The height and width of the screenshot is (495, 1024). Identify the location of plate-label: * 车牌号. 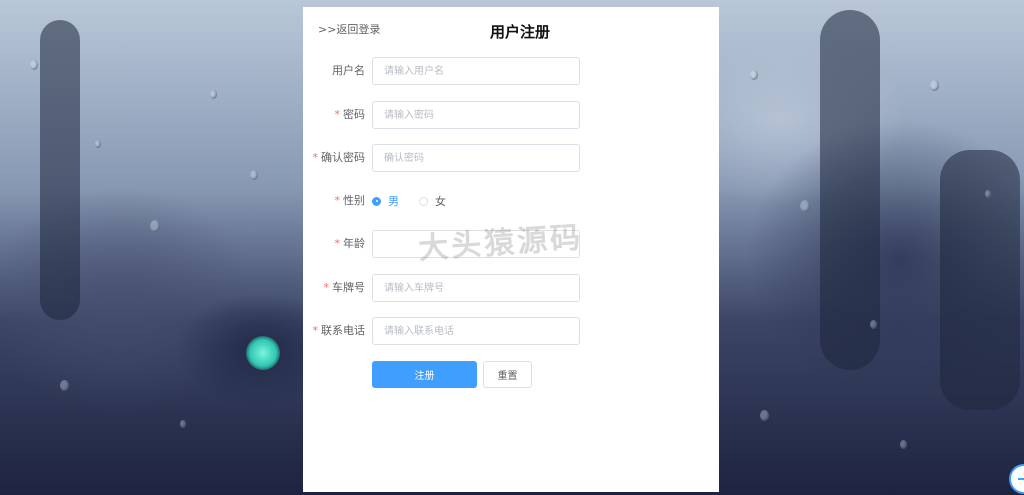
(345, 288).